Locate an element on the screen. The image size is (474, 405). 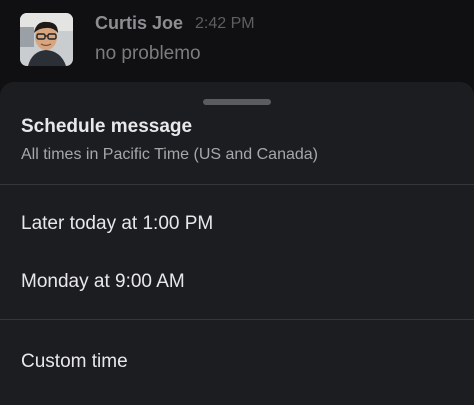
drag-handle is located at coordinates (237, 102).